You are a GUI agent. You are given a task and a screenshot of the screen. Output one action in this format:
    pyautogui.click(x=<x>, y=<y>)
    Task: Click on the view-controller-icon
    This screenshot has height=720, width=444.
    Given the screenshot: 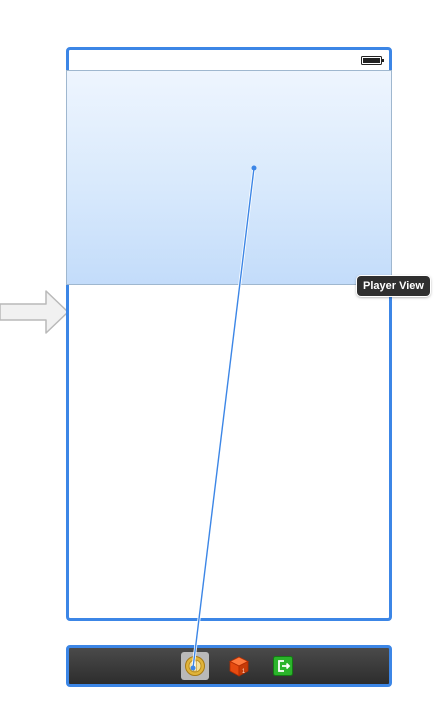 What is the action you would take?
    pyautogui.click(x=195, y=666)
    